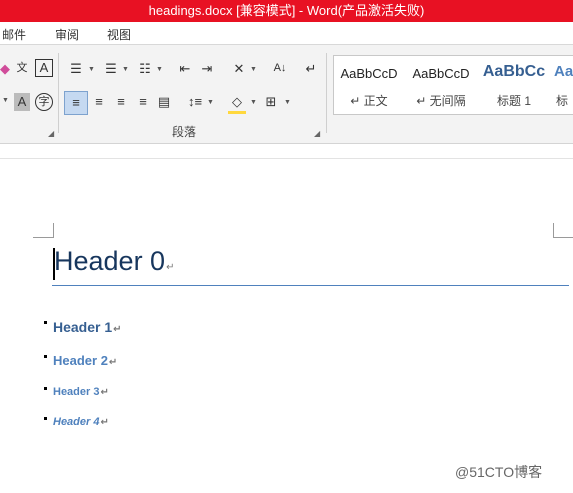 The height and width of the screenshot is (493, 573). What do you see at coordinates (44, 68) in the screenshot?
I see `character-border-icon: A` at bounding box center [44, 68].